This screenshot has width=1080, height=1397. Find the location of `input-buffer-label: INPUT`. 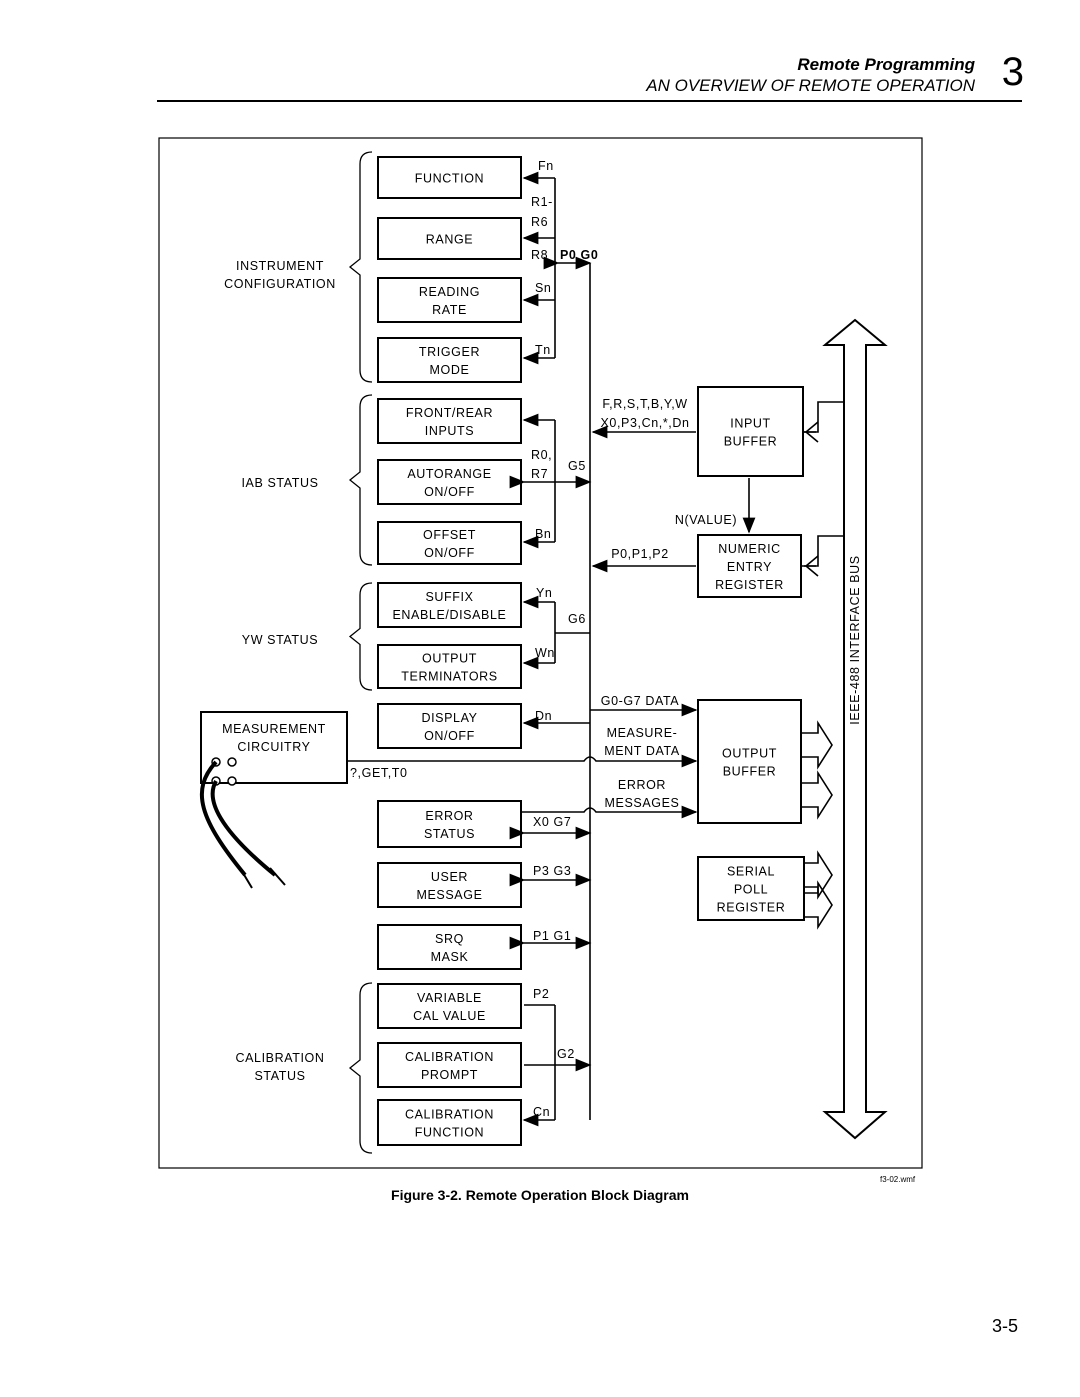

input-buffer-label: INPUT is located at coordinates (750, 424).